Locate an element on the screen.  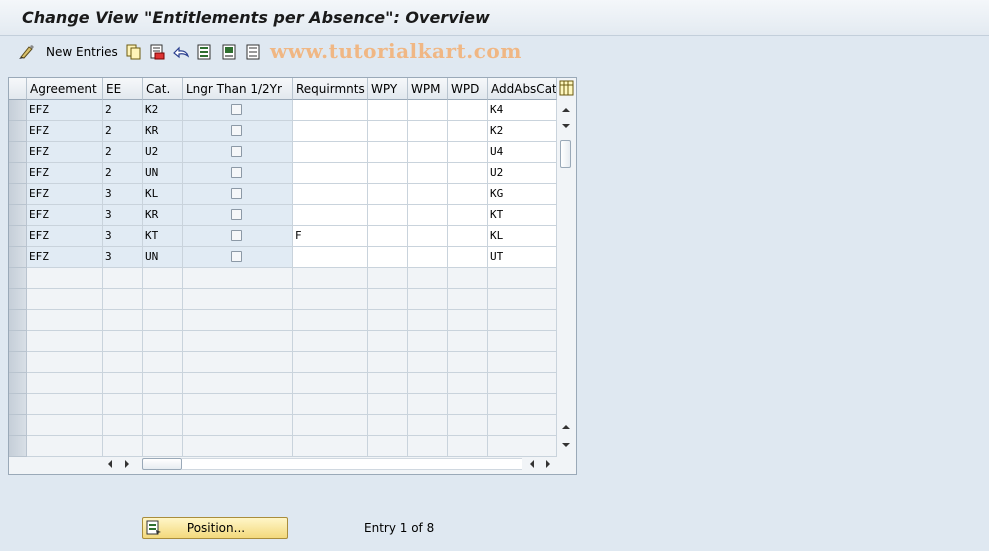
select-all-icon is located at coordinates (205, 52).